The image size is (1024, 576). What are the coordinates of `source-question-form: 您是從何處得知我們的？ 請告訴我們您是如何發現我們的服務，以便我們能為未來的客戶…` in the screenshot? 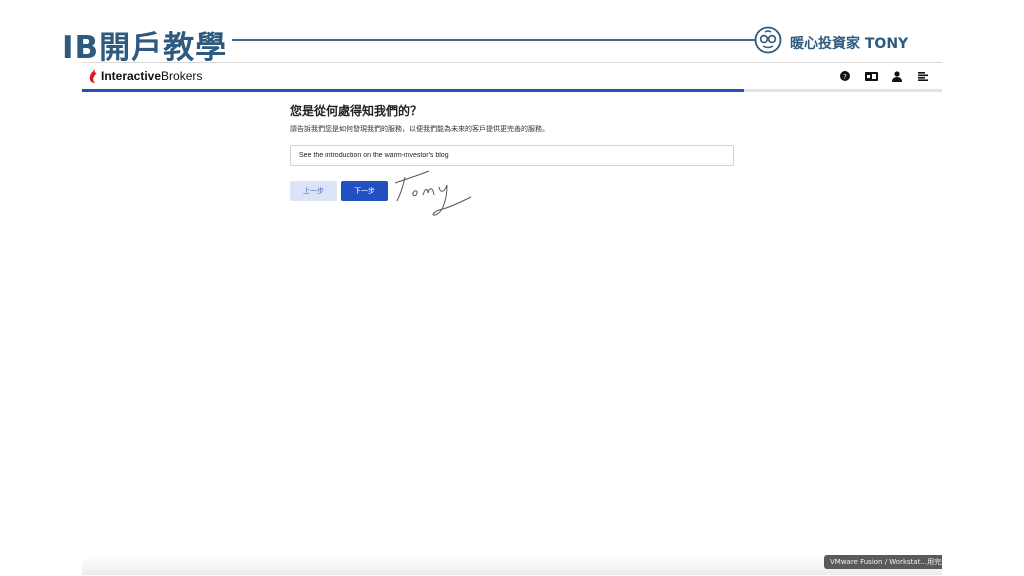 It's located at (520, 152).